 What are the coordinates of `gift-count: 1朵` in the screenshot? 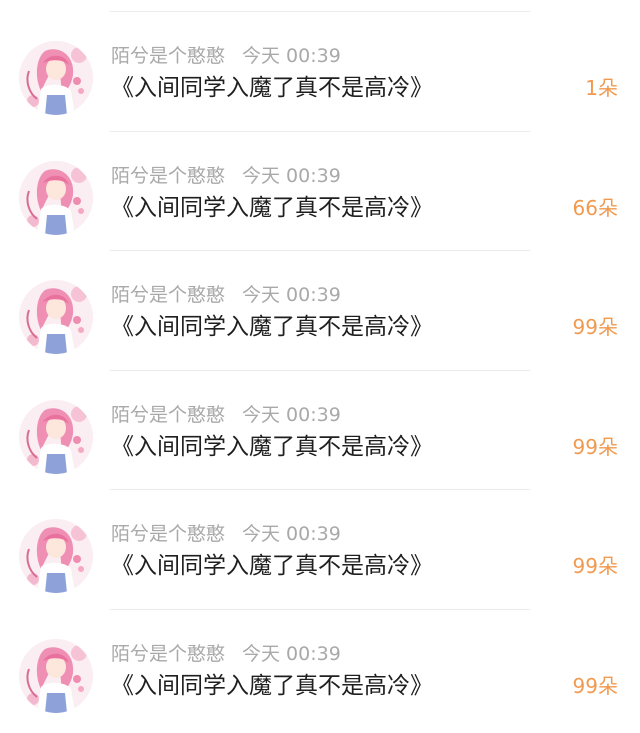 It's located at (601, 88).